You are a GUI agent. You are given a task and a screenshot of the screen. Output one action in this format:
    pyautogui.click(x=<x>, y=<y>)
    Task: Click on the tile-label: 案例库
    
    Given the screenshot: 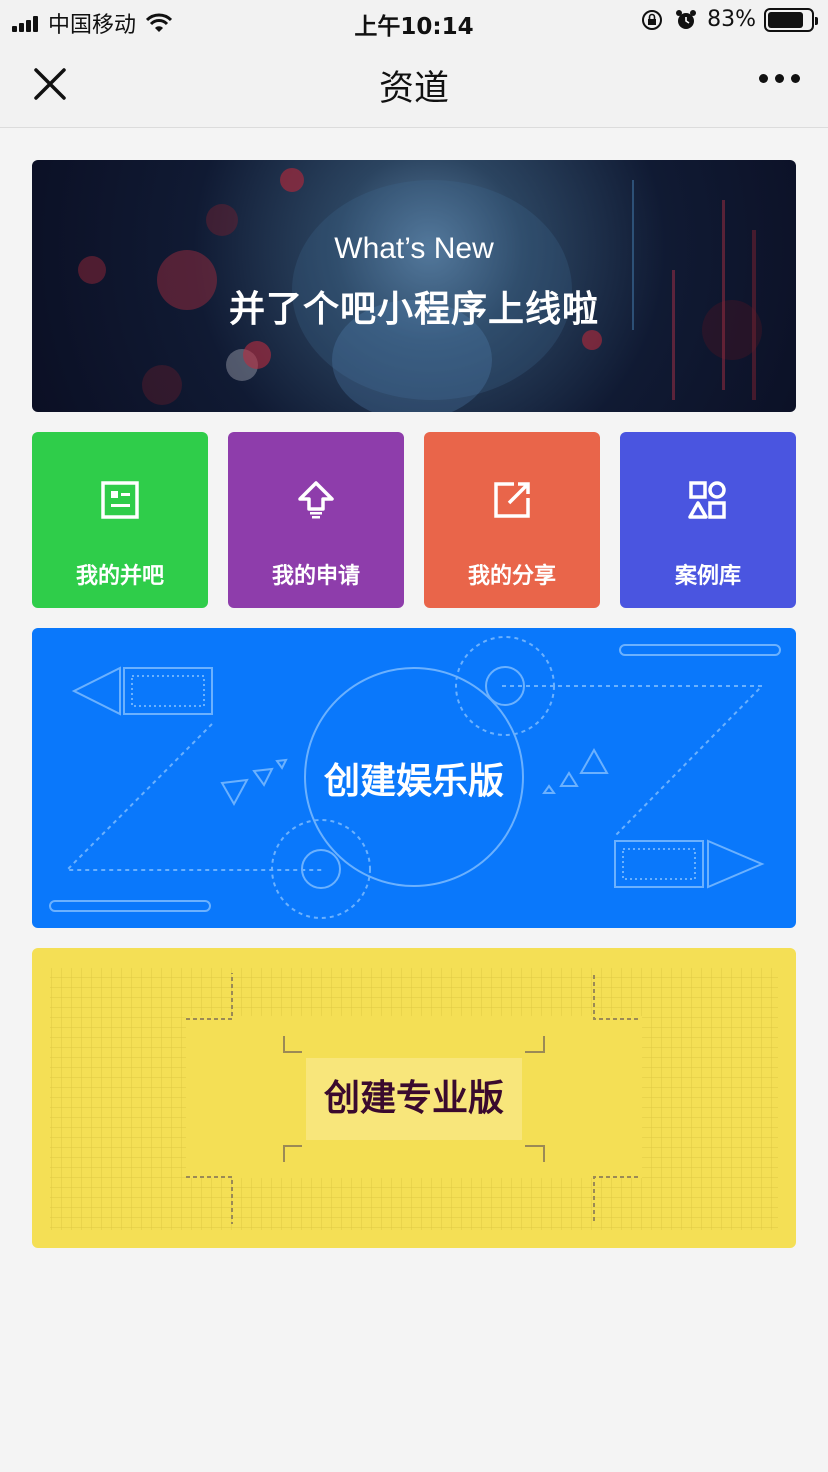 What is the action you would take?
    pyautogui.click(x=707, y=576)
    